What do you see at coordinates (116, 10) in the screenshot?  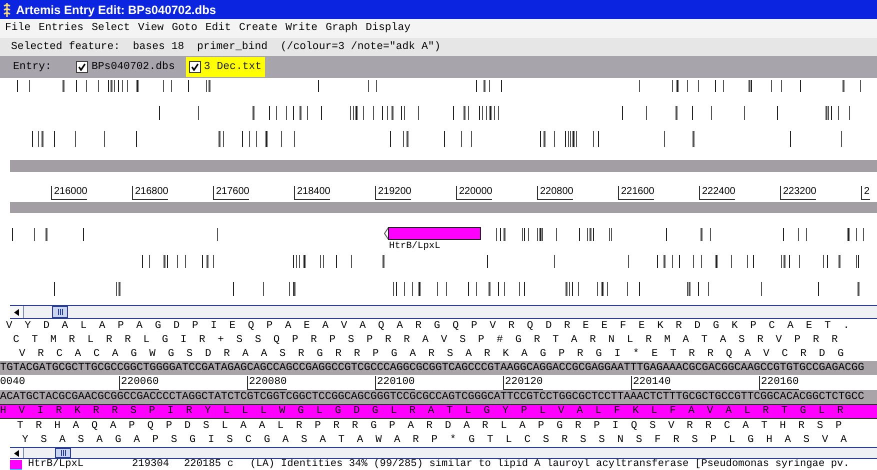 I see `window-title: Artemis Entry Edit: BPs040702.dbs` at bounding box center [116, 10].